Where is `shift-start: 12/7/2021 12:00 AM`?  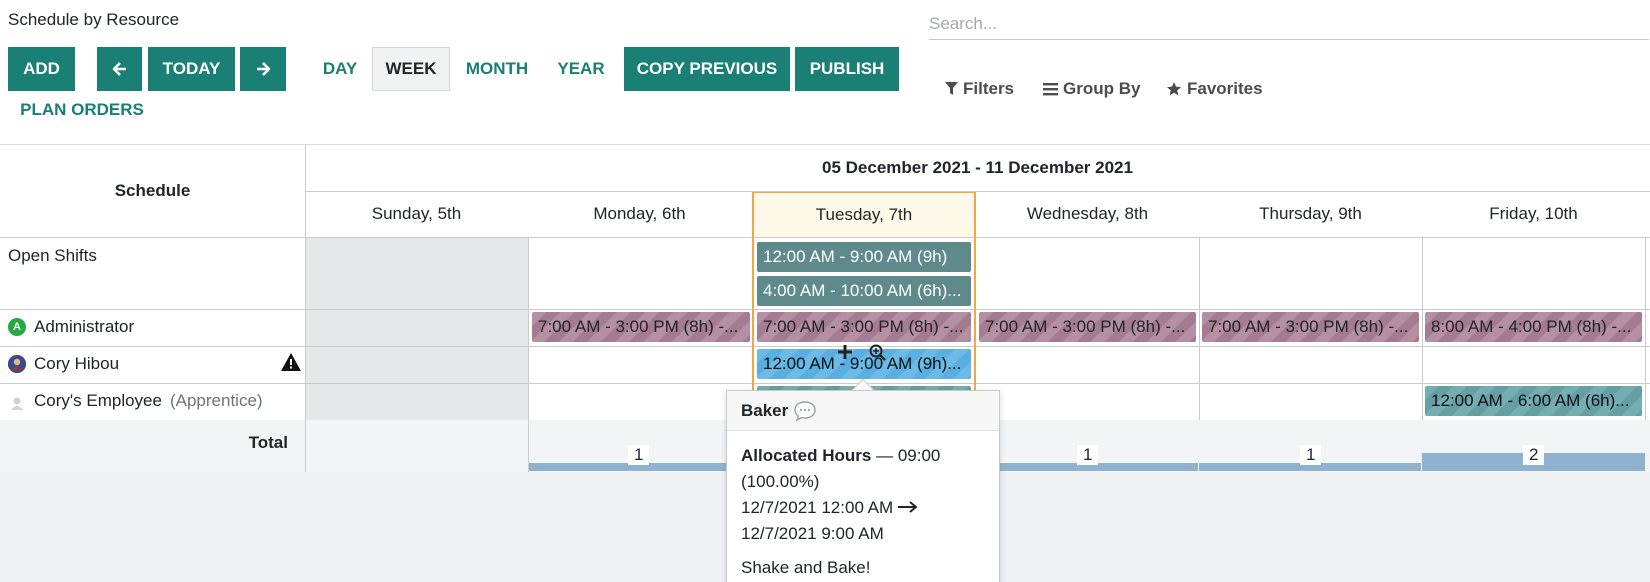
shift-start: 12/7/2021 12:00 AM is located at coordinates (863, 508).